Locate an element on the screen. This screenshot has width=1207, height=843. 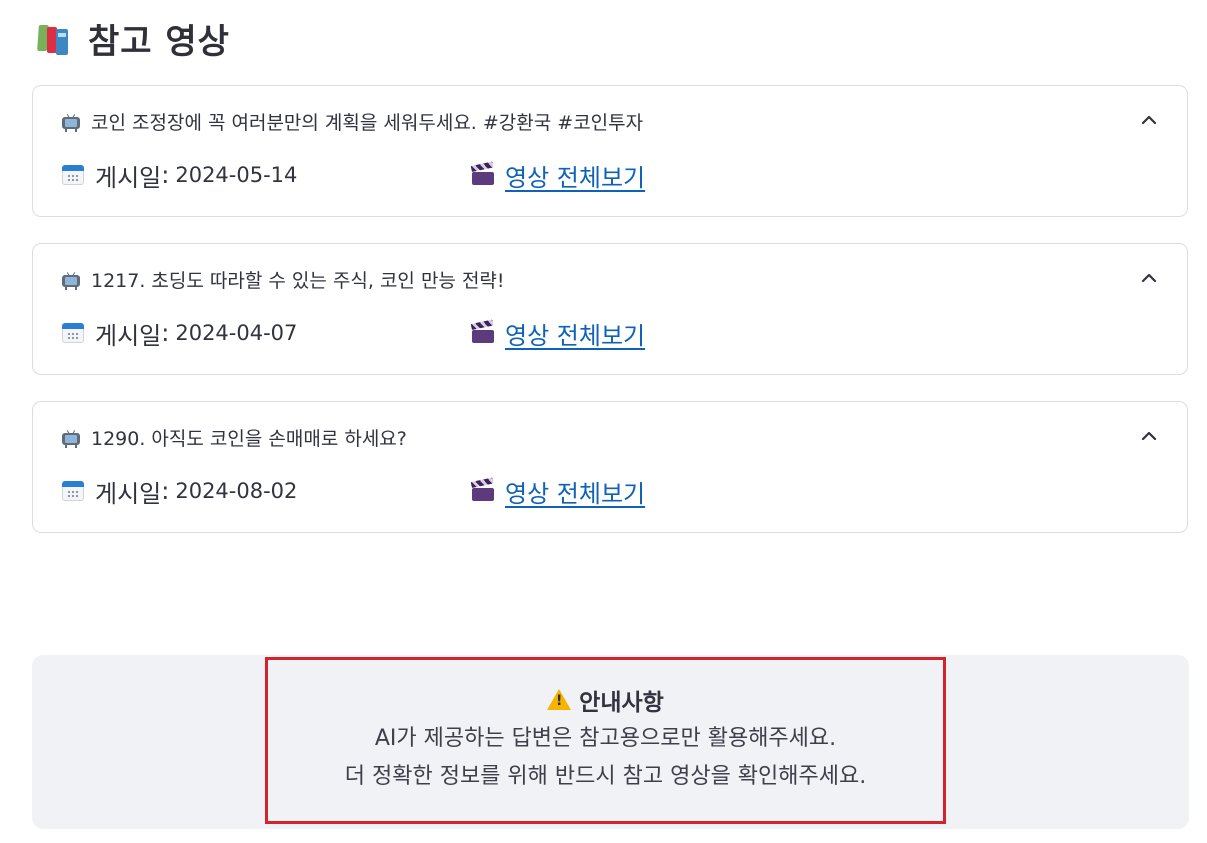
video-meta: 게시일: 2024-04-07 영상 전체보기 is located at coordinates (411, 333).